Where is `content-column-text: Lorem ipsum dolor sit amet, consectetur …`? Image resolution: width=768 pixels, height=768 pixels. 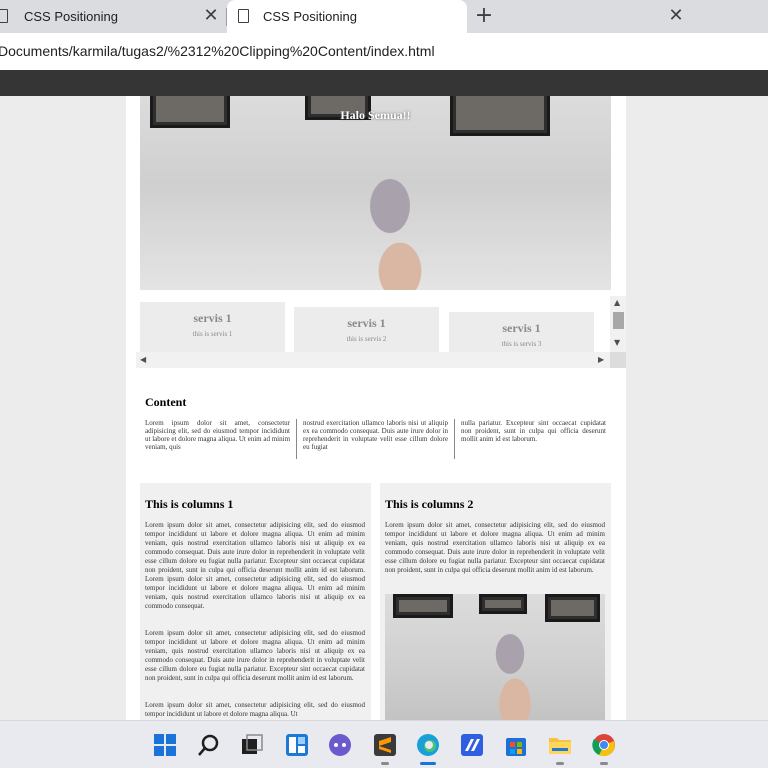 content-column-text: Lorem ipsum dolor sit amet, consectetur … is located at coordinates (218, 435).